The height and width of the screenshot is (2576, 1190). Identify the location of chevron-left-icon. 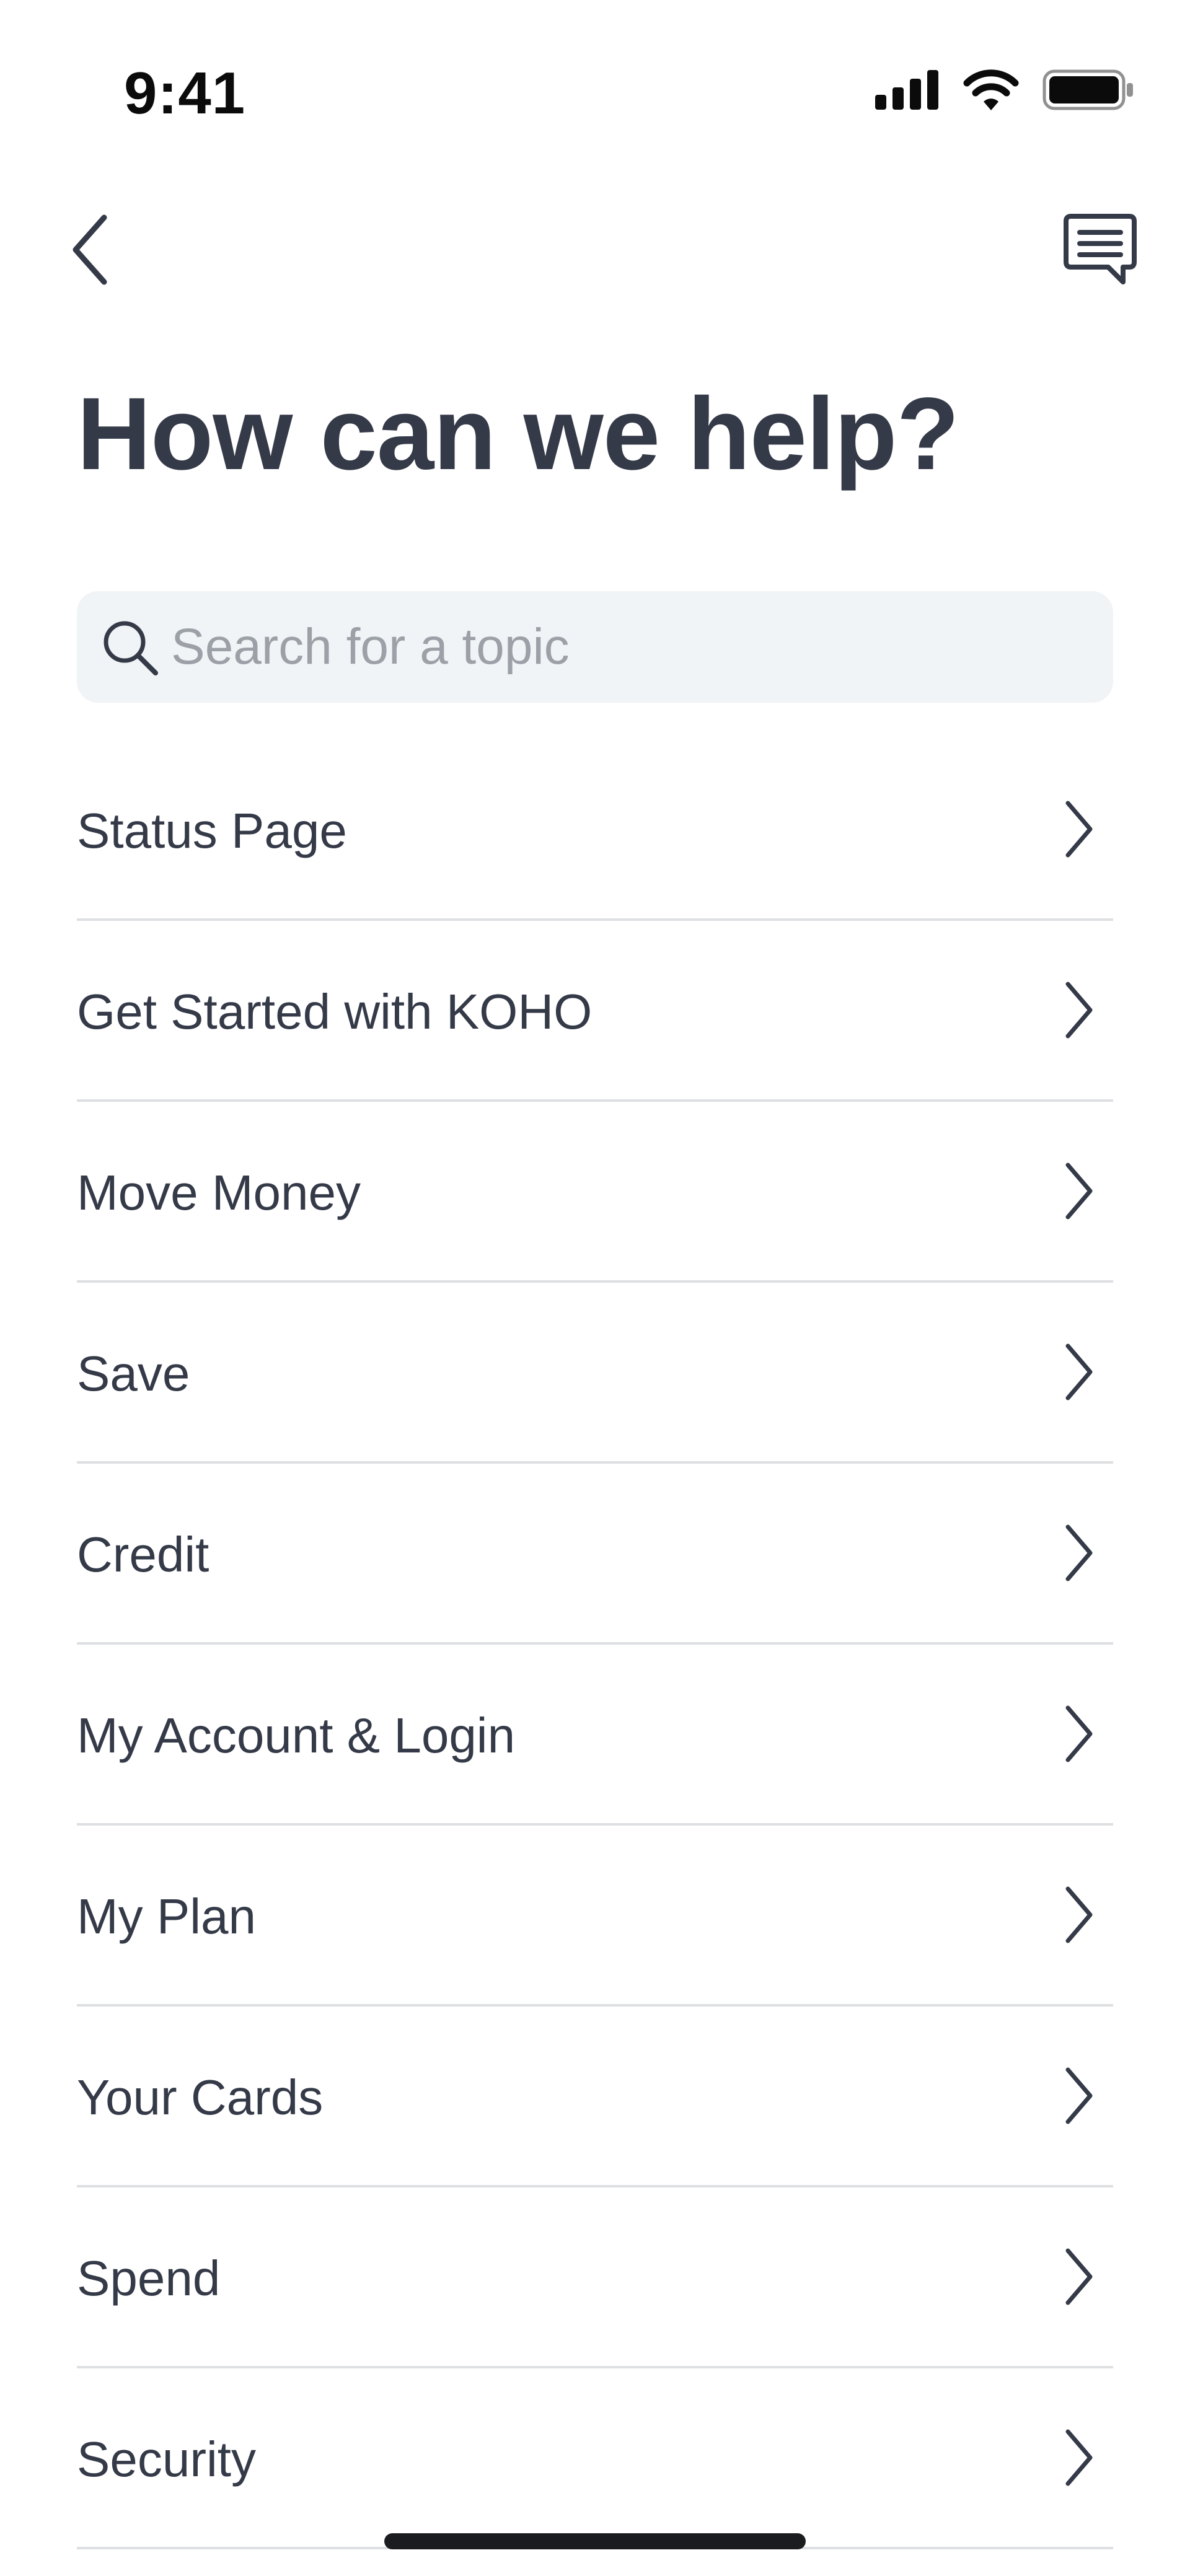
(90, 252).